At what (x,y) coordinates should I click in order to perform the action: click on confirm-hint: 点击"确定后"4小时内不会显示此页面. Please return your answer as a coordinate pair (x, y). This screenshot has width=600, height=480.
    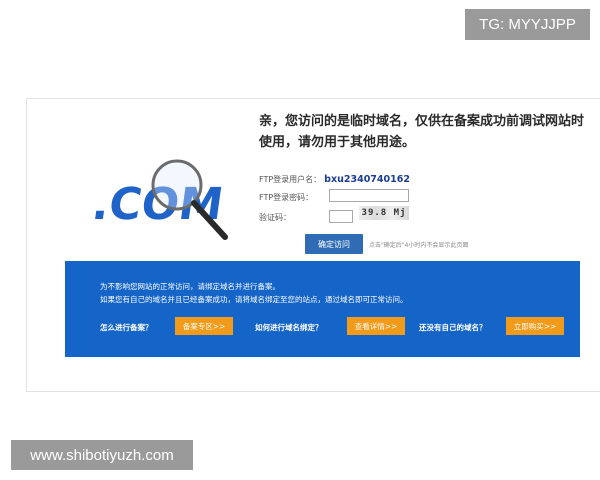
    Looking at the image, I should click on (419, 245).